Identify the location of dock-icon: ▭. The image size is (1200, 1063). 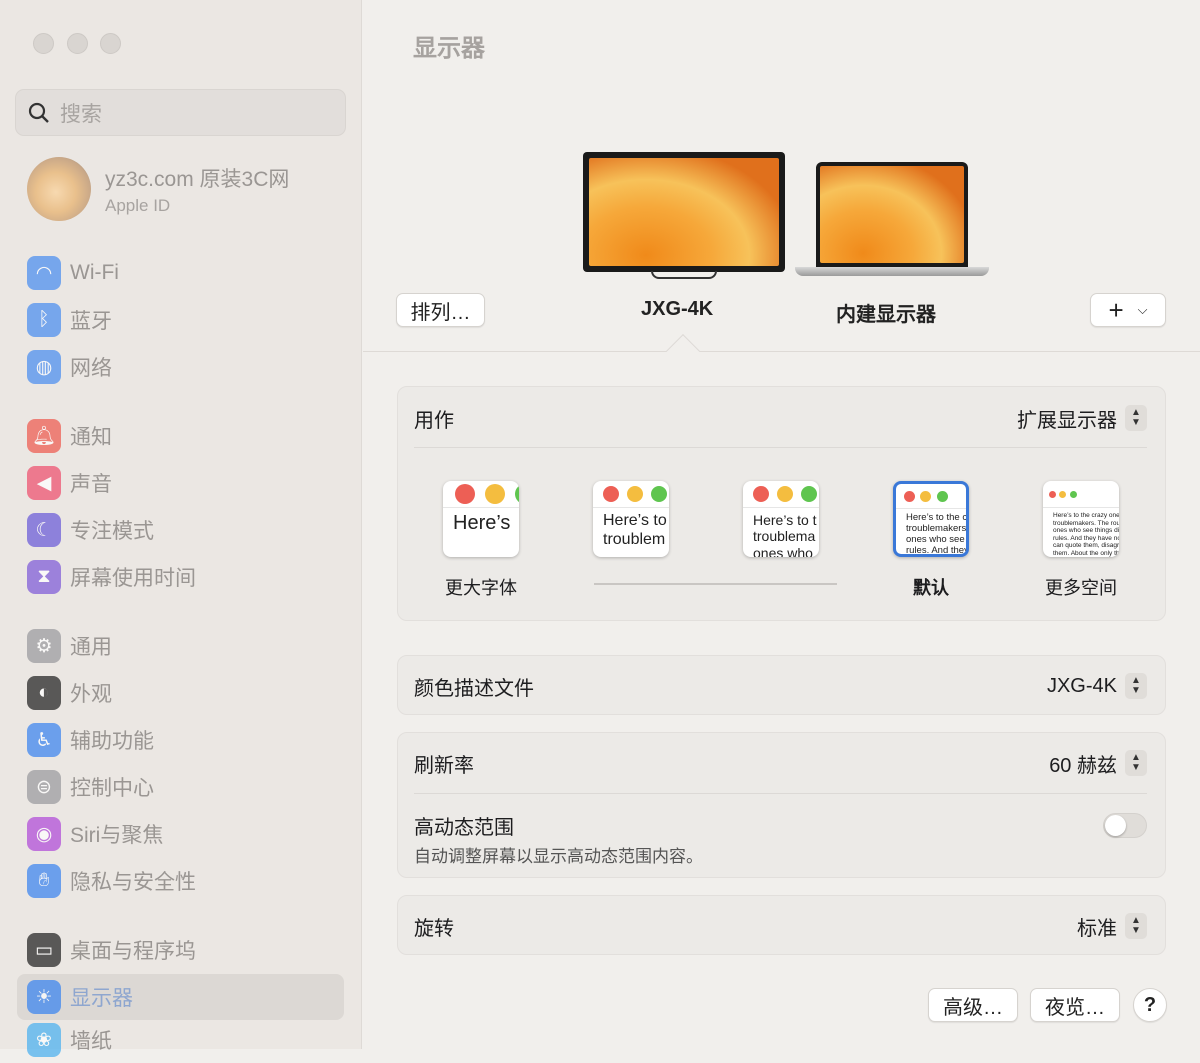
(44, 950).